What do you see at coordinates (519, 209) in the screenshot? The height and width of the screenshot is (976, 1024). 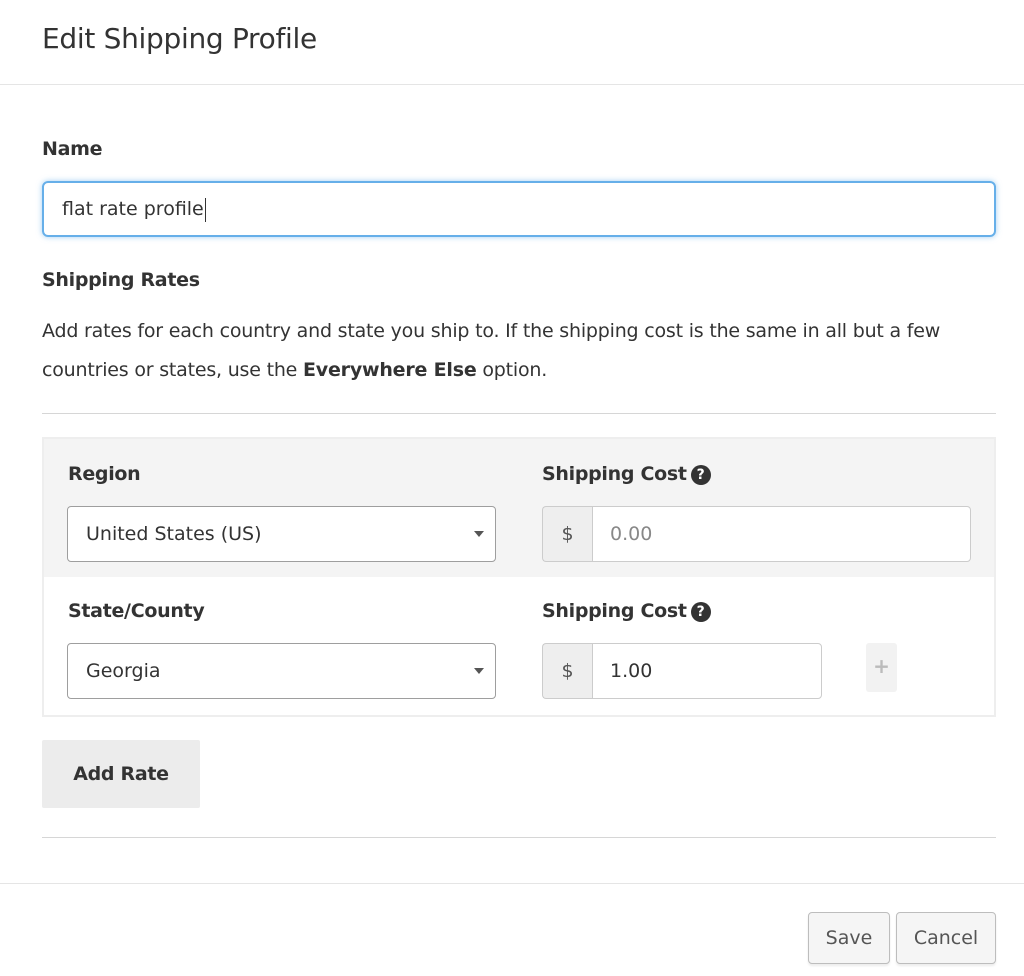 I see `name-input: flat rate profile` at bounding box center [519, 209].